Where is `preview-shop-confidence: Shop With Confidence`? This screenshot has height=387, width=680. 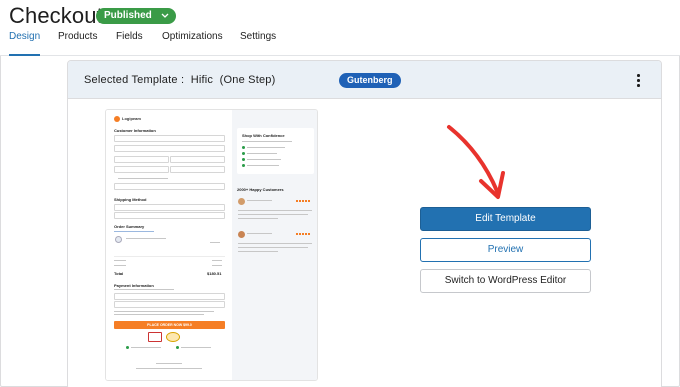
preview-shop-confidence: Shop With Confidence is located at coordinates (263, 135).